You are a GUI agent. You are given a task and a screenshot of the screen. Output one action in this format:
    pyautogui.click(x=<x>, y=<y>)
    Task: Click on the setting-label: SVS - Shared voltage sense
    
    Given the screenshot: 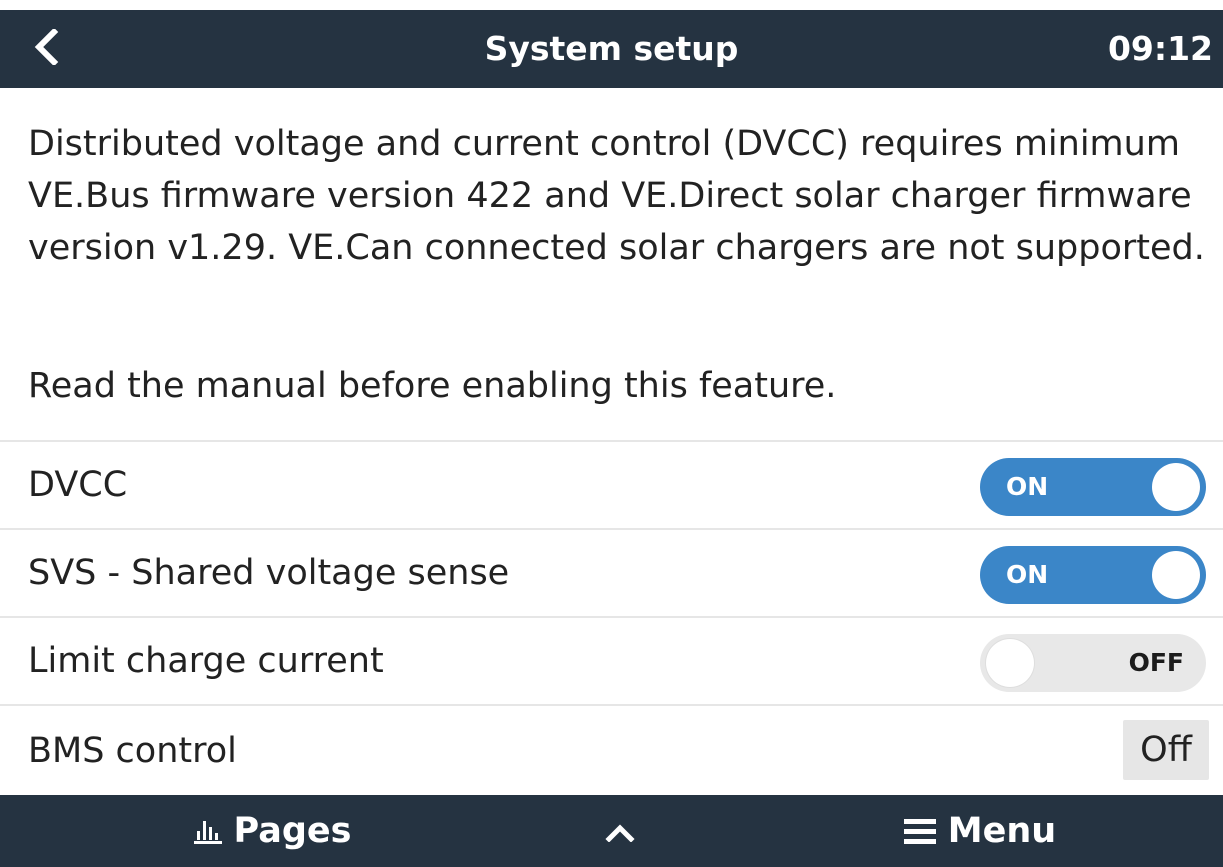 What is the action you would take?
    pyautogui.click(x=269, y=573)
    